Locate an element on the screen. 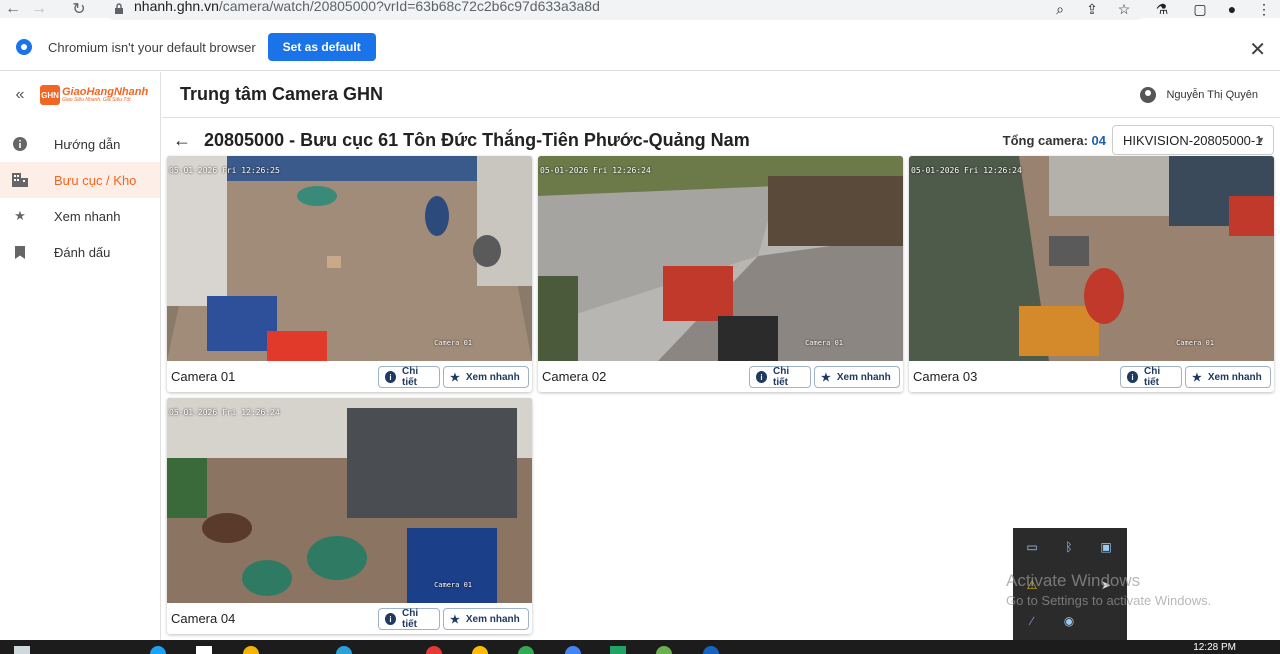 The height and width of the screenshot is (654, 1280). camera-footer: Camera 01 i Chi tiết ★ Xem nhanh is located at coordinates (349, 376).